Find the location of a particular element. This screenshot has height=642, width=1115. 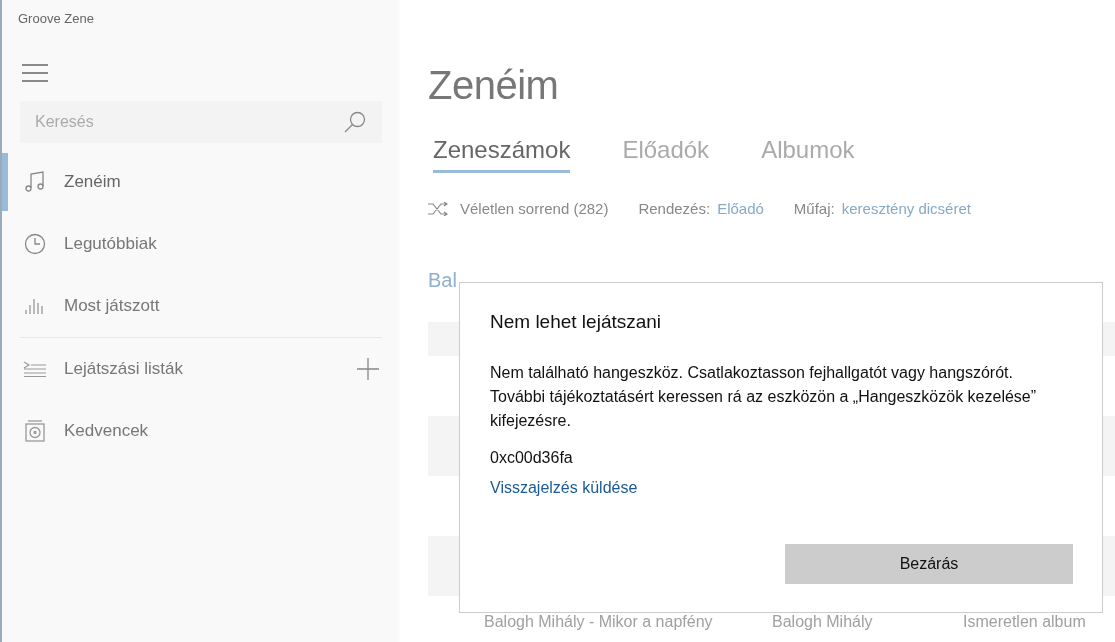

disc-box-icon is located at coordinates (35, 431).